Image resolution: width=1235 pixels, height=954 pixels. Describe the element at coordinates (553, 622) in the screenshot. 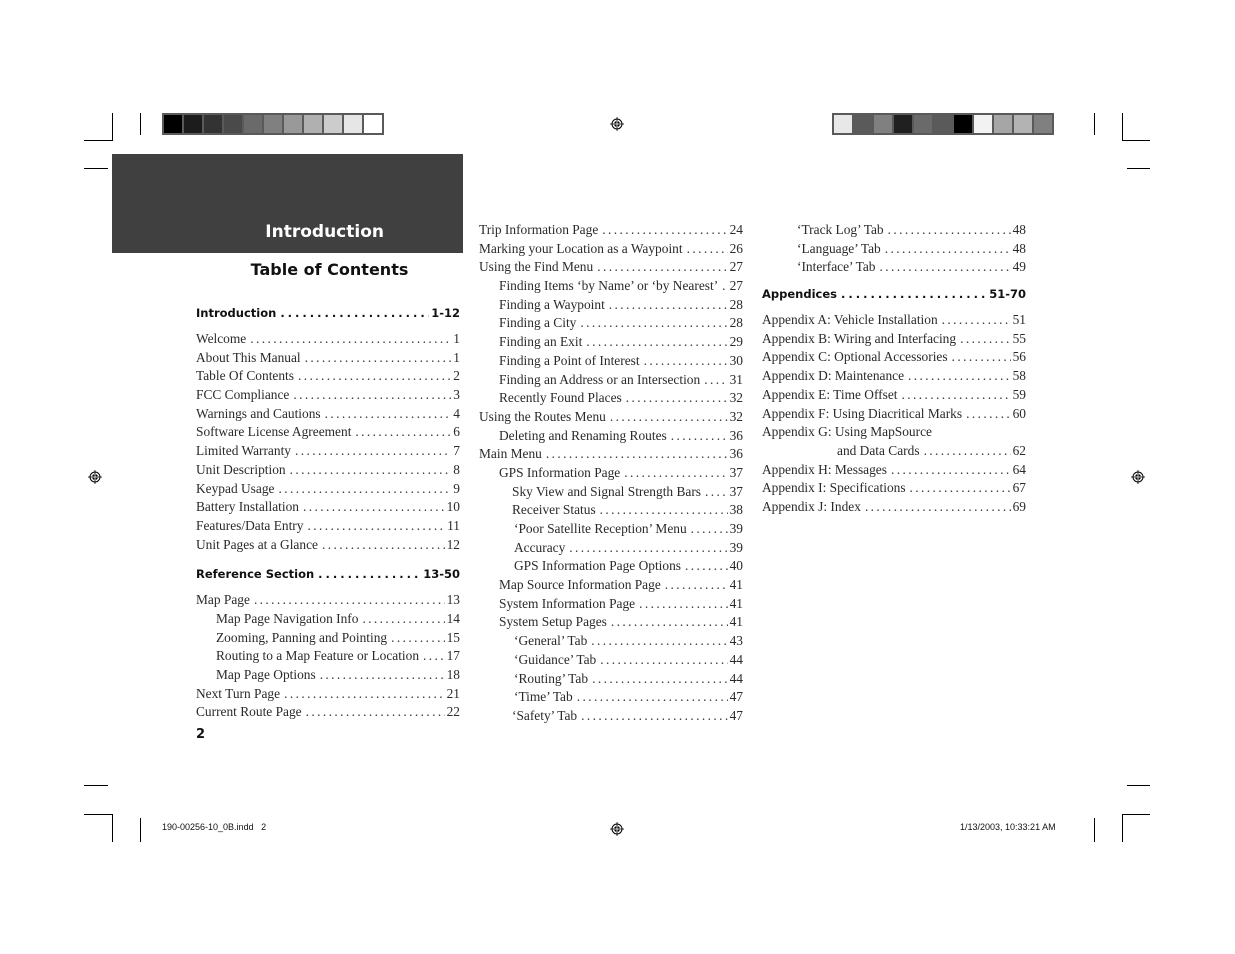

I see `toc-entry-label: System Setup Pages` at that location.